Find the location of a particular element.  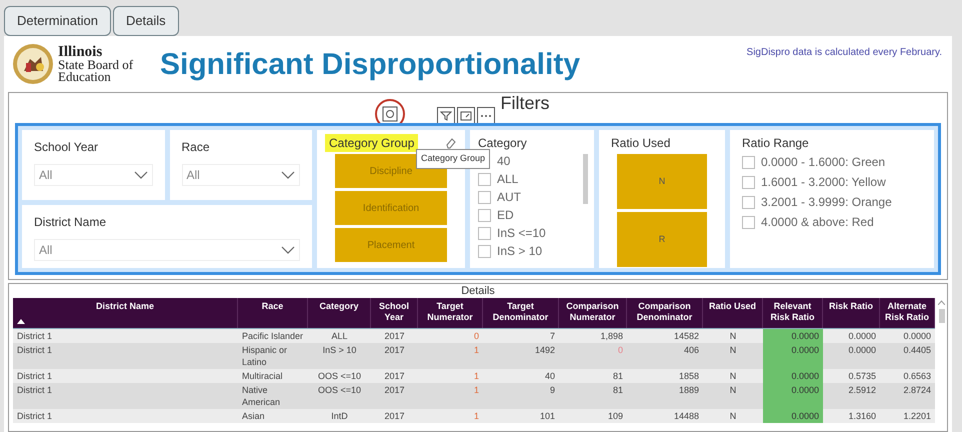

table-cell-text: 2.5912 is located at coordinates (862, 390).